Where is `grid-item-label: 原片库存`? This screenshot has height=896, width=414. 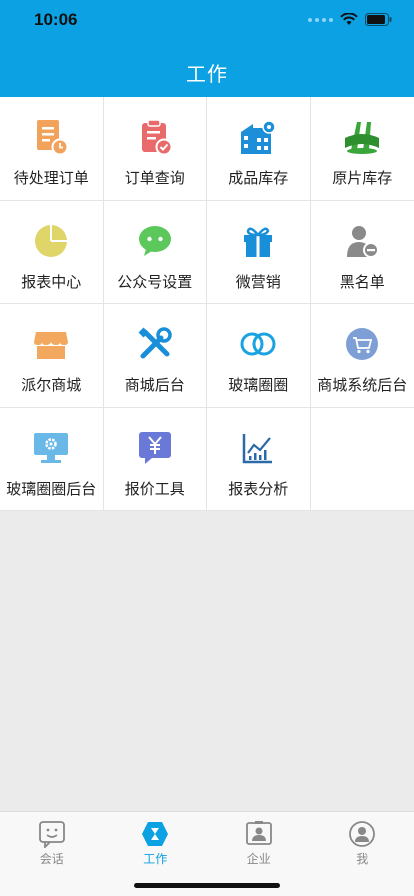 grid-item-label: 原片库存 is located at coordinates (362, 178).